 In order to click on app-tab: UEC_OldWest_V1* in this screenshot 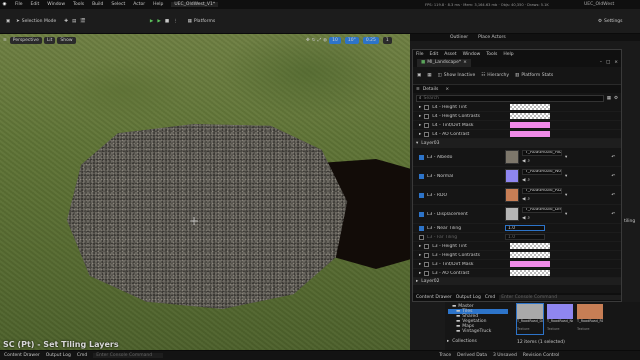, I will do `click(195, 4)`.